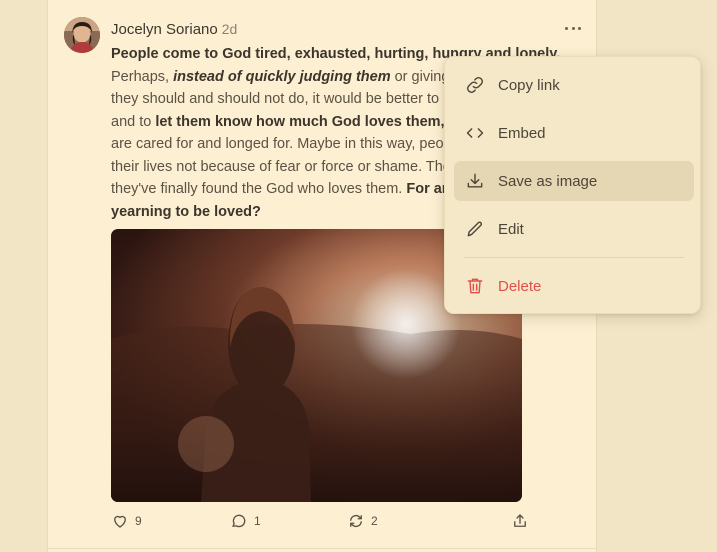 The width and height of the screenshot is (717, 552). I want to click on comment-button: 1, so click(245, 521).